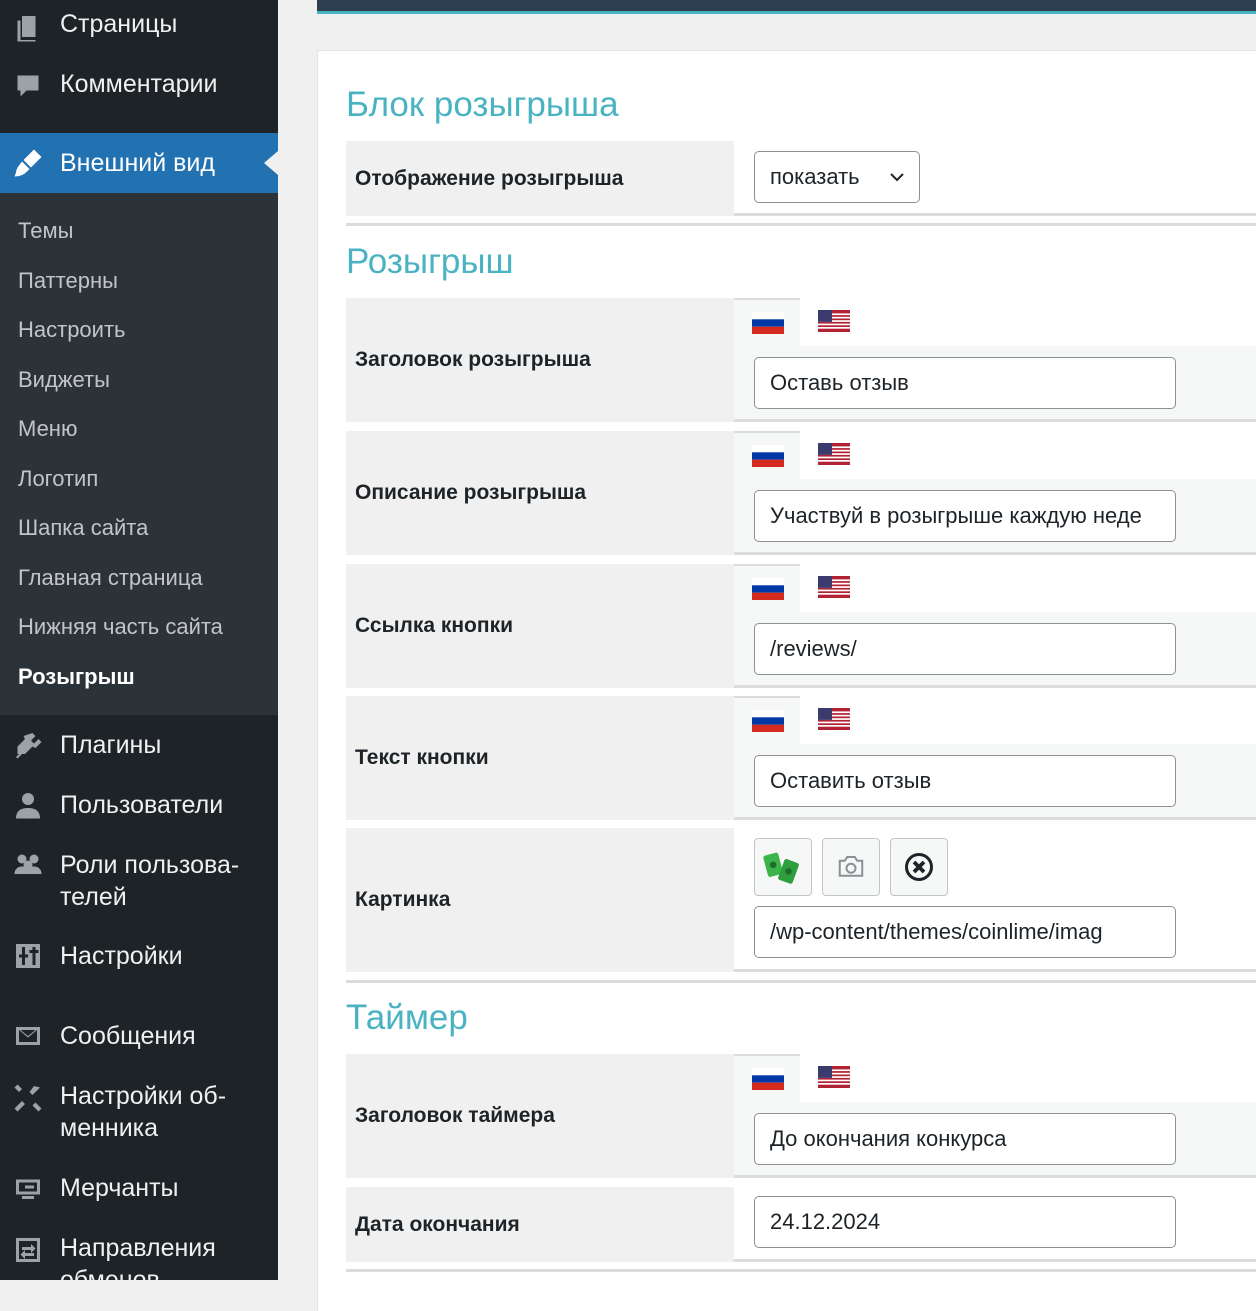 This screenshot has width=1256, height=1311. I want to click on menu-label-line1: Направления, so click(138, 1248).